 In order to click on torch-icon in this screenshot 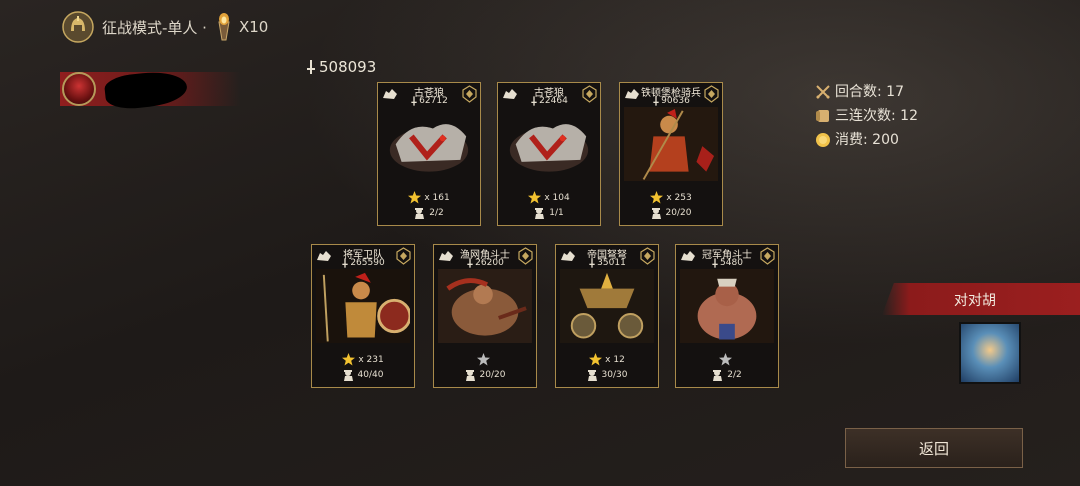, I will do `click(224, 27)`.